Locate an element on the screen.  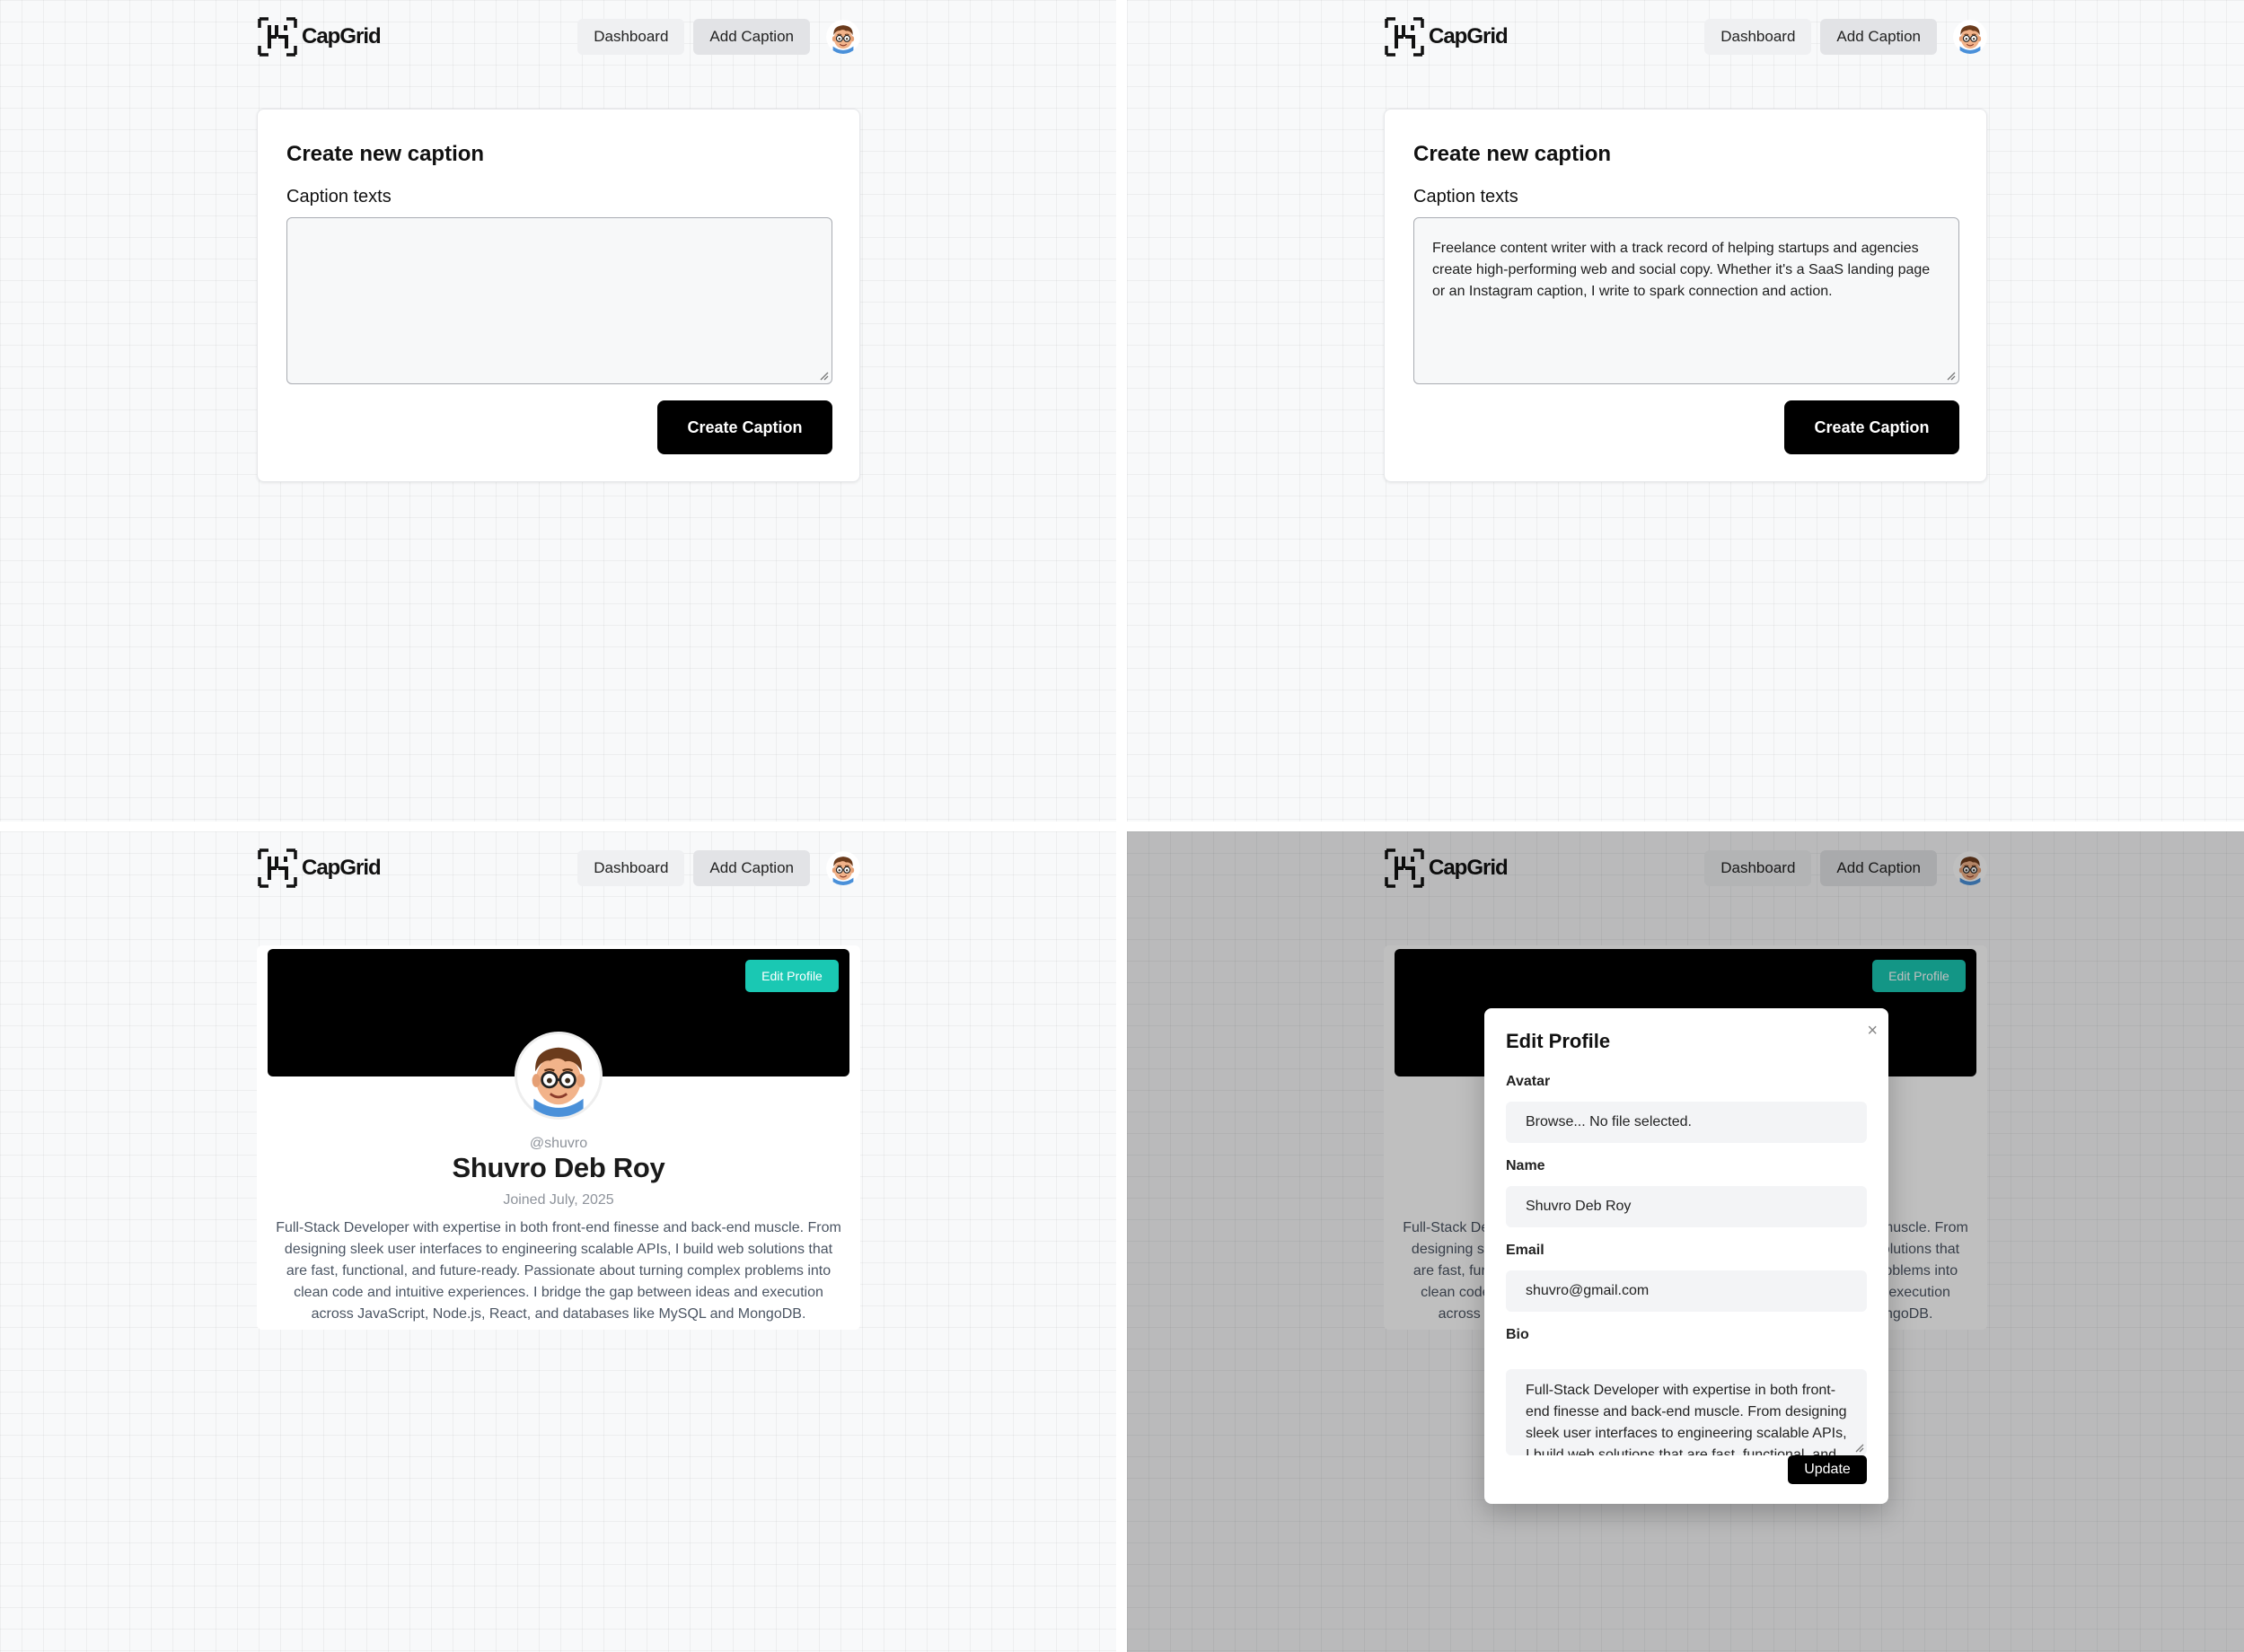
profile-handle: @shuvro is located at coordinates (558, 1144).